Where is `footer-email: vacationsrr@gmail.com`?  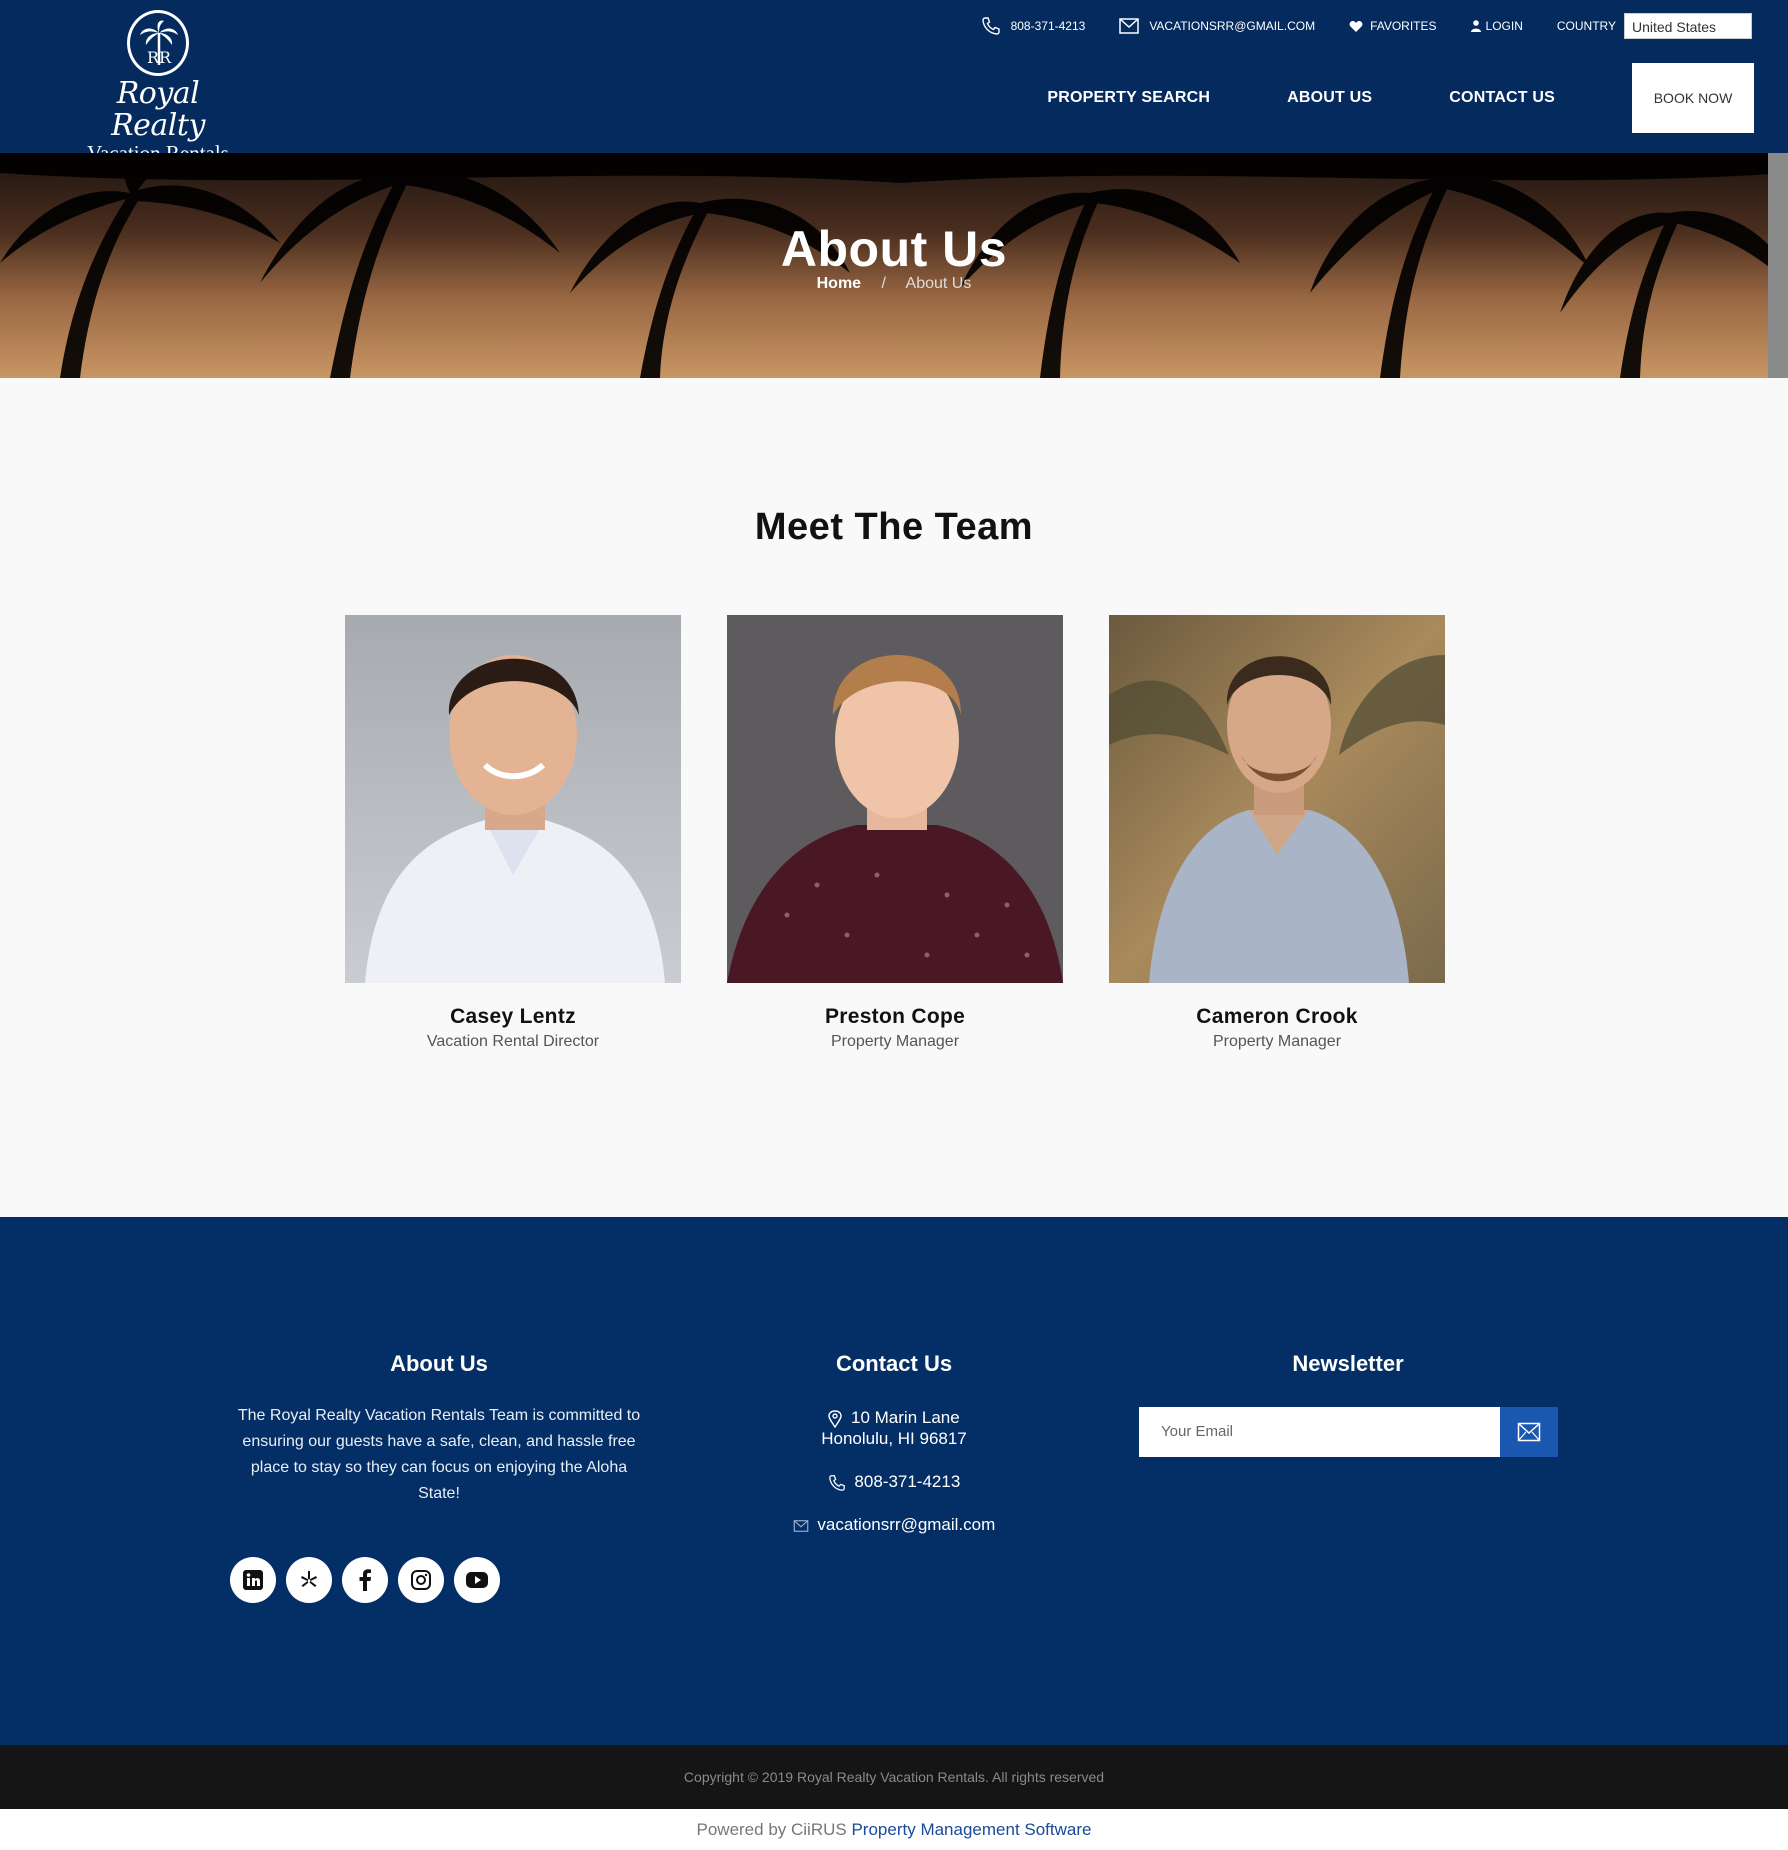
footer-email: vacationsrr@gmail.com is located at coordinates (894, 1524).